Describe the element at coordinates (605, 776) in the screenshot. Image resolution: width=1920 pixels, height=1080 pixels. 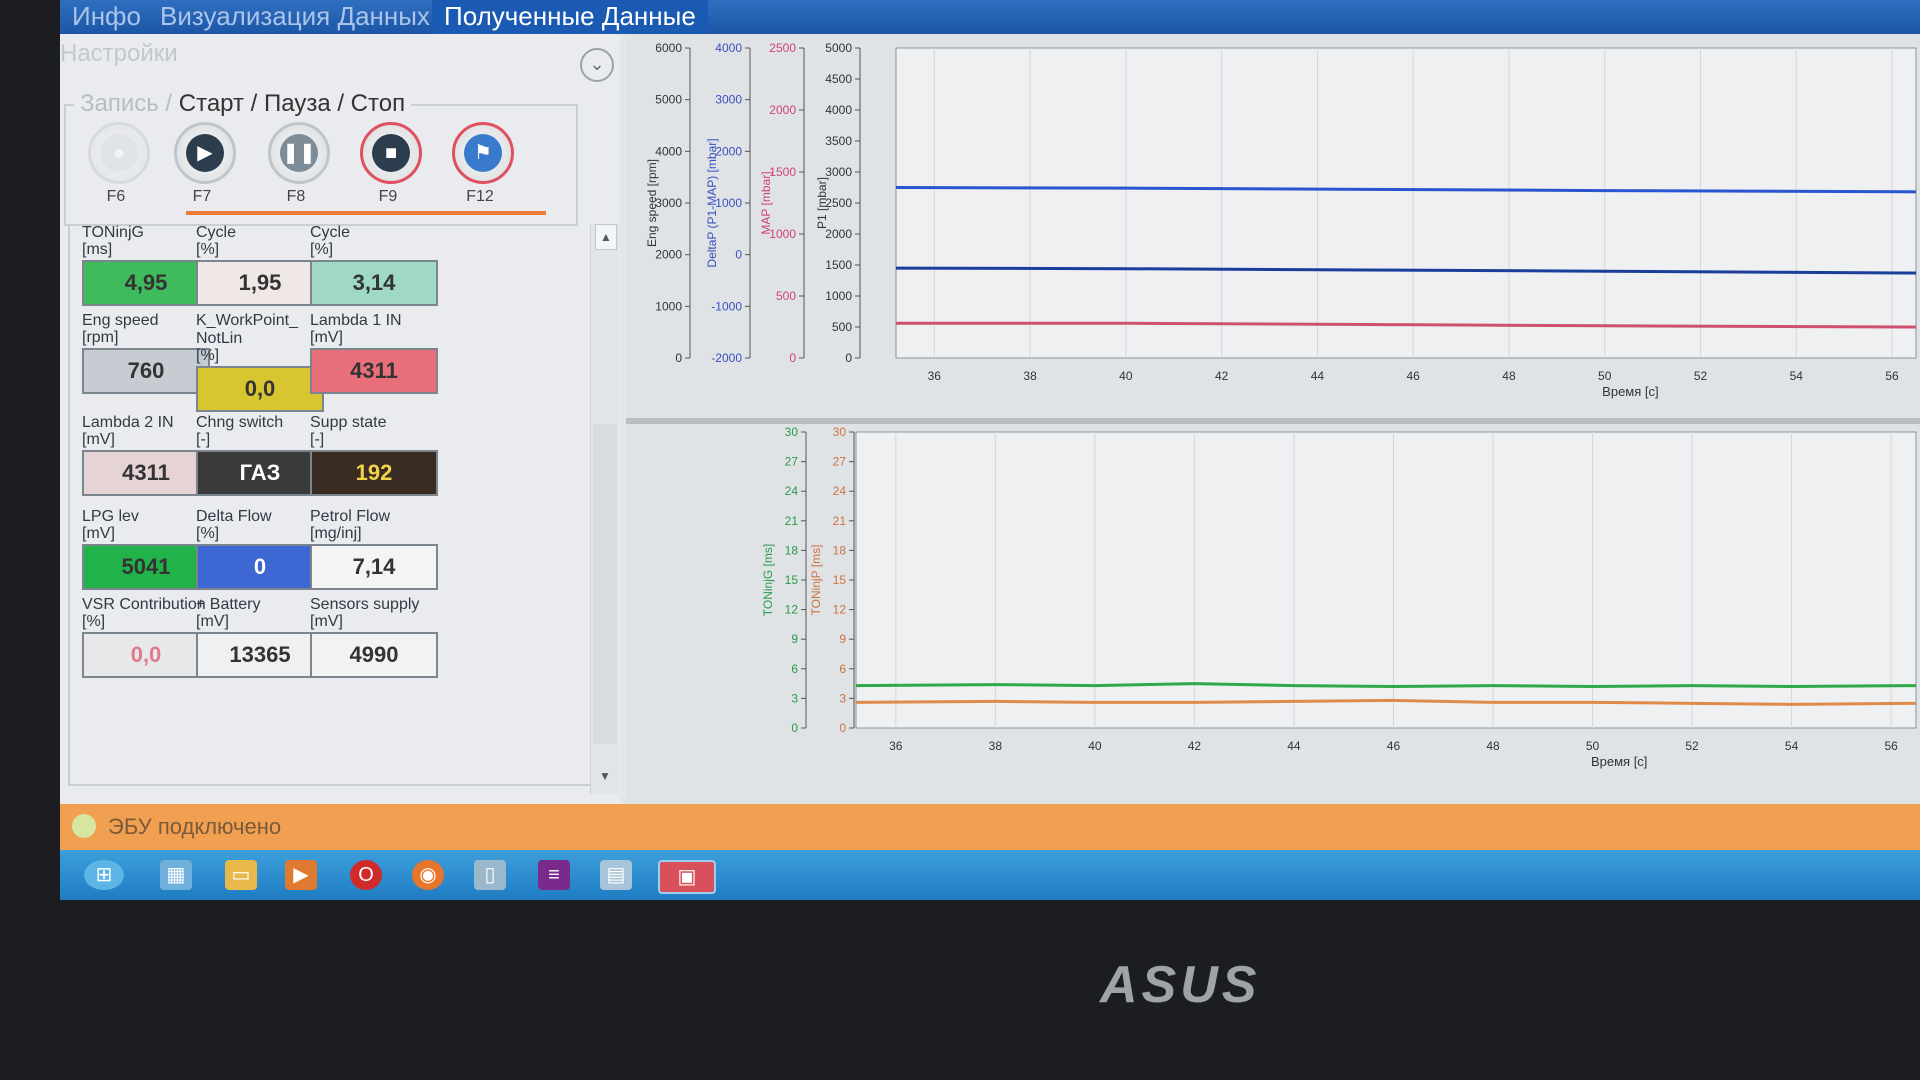
I see `scroll-down-arrow-icon: ▼` at that location.